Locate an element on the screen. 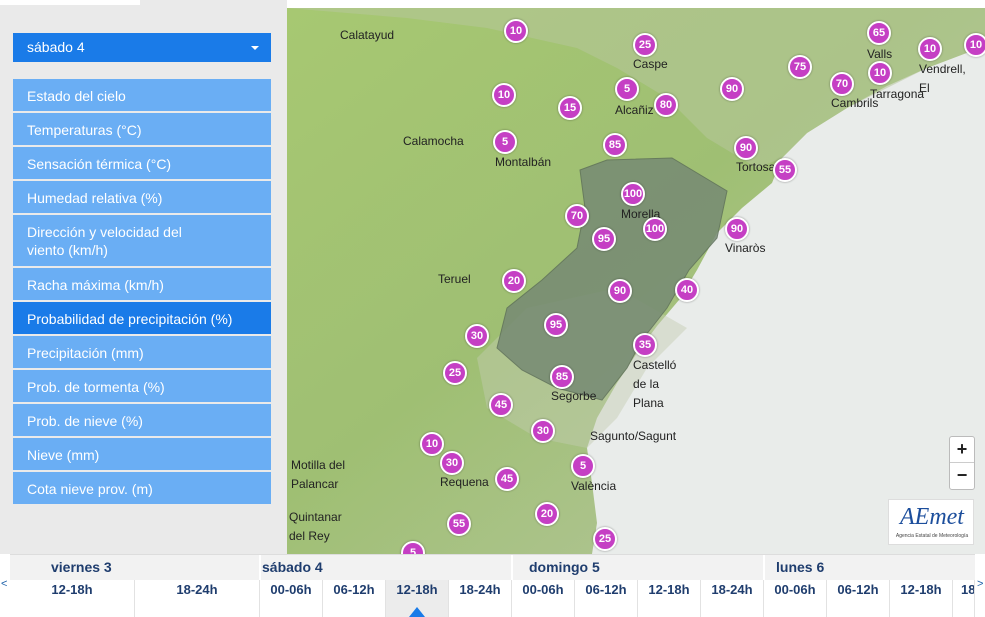 The image size is (985, 617). place-motilla: Motilla del Palancar is located at coordinates (318, 474).